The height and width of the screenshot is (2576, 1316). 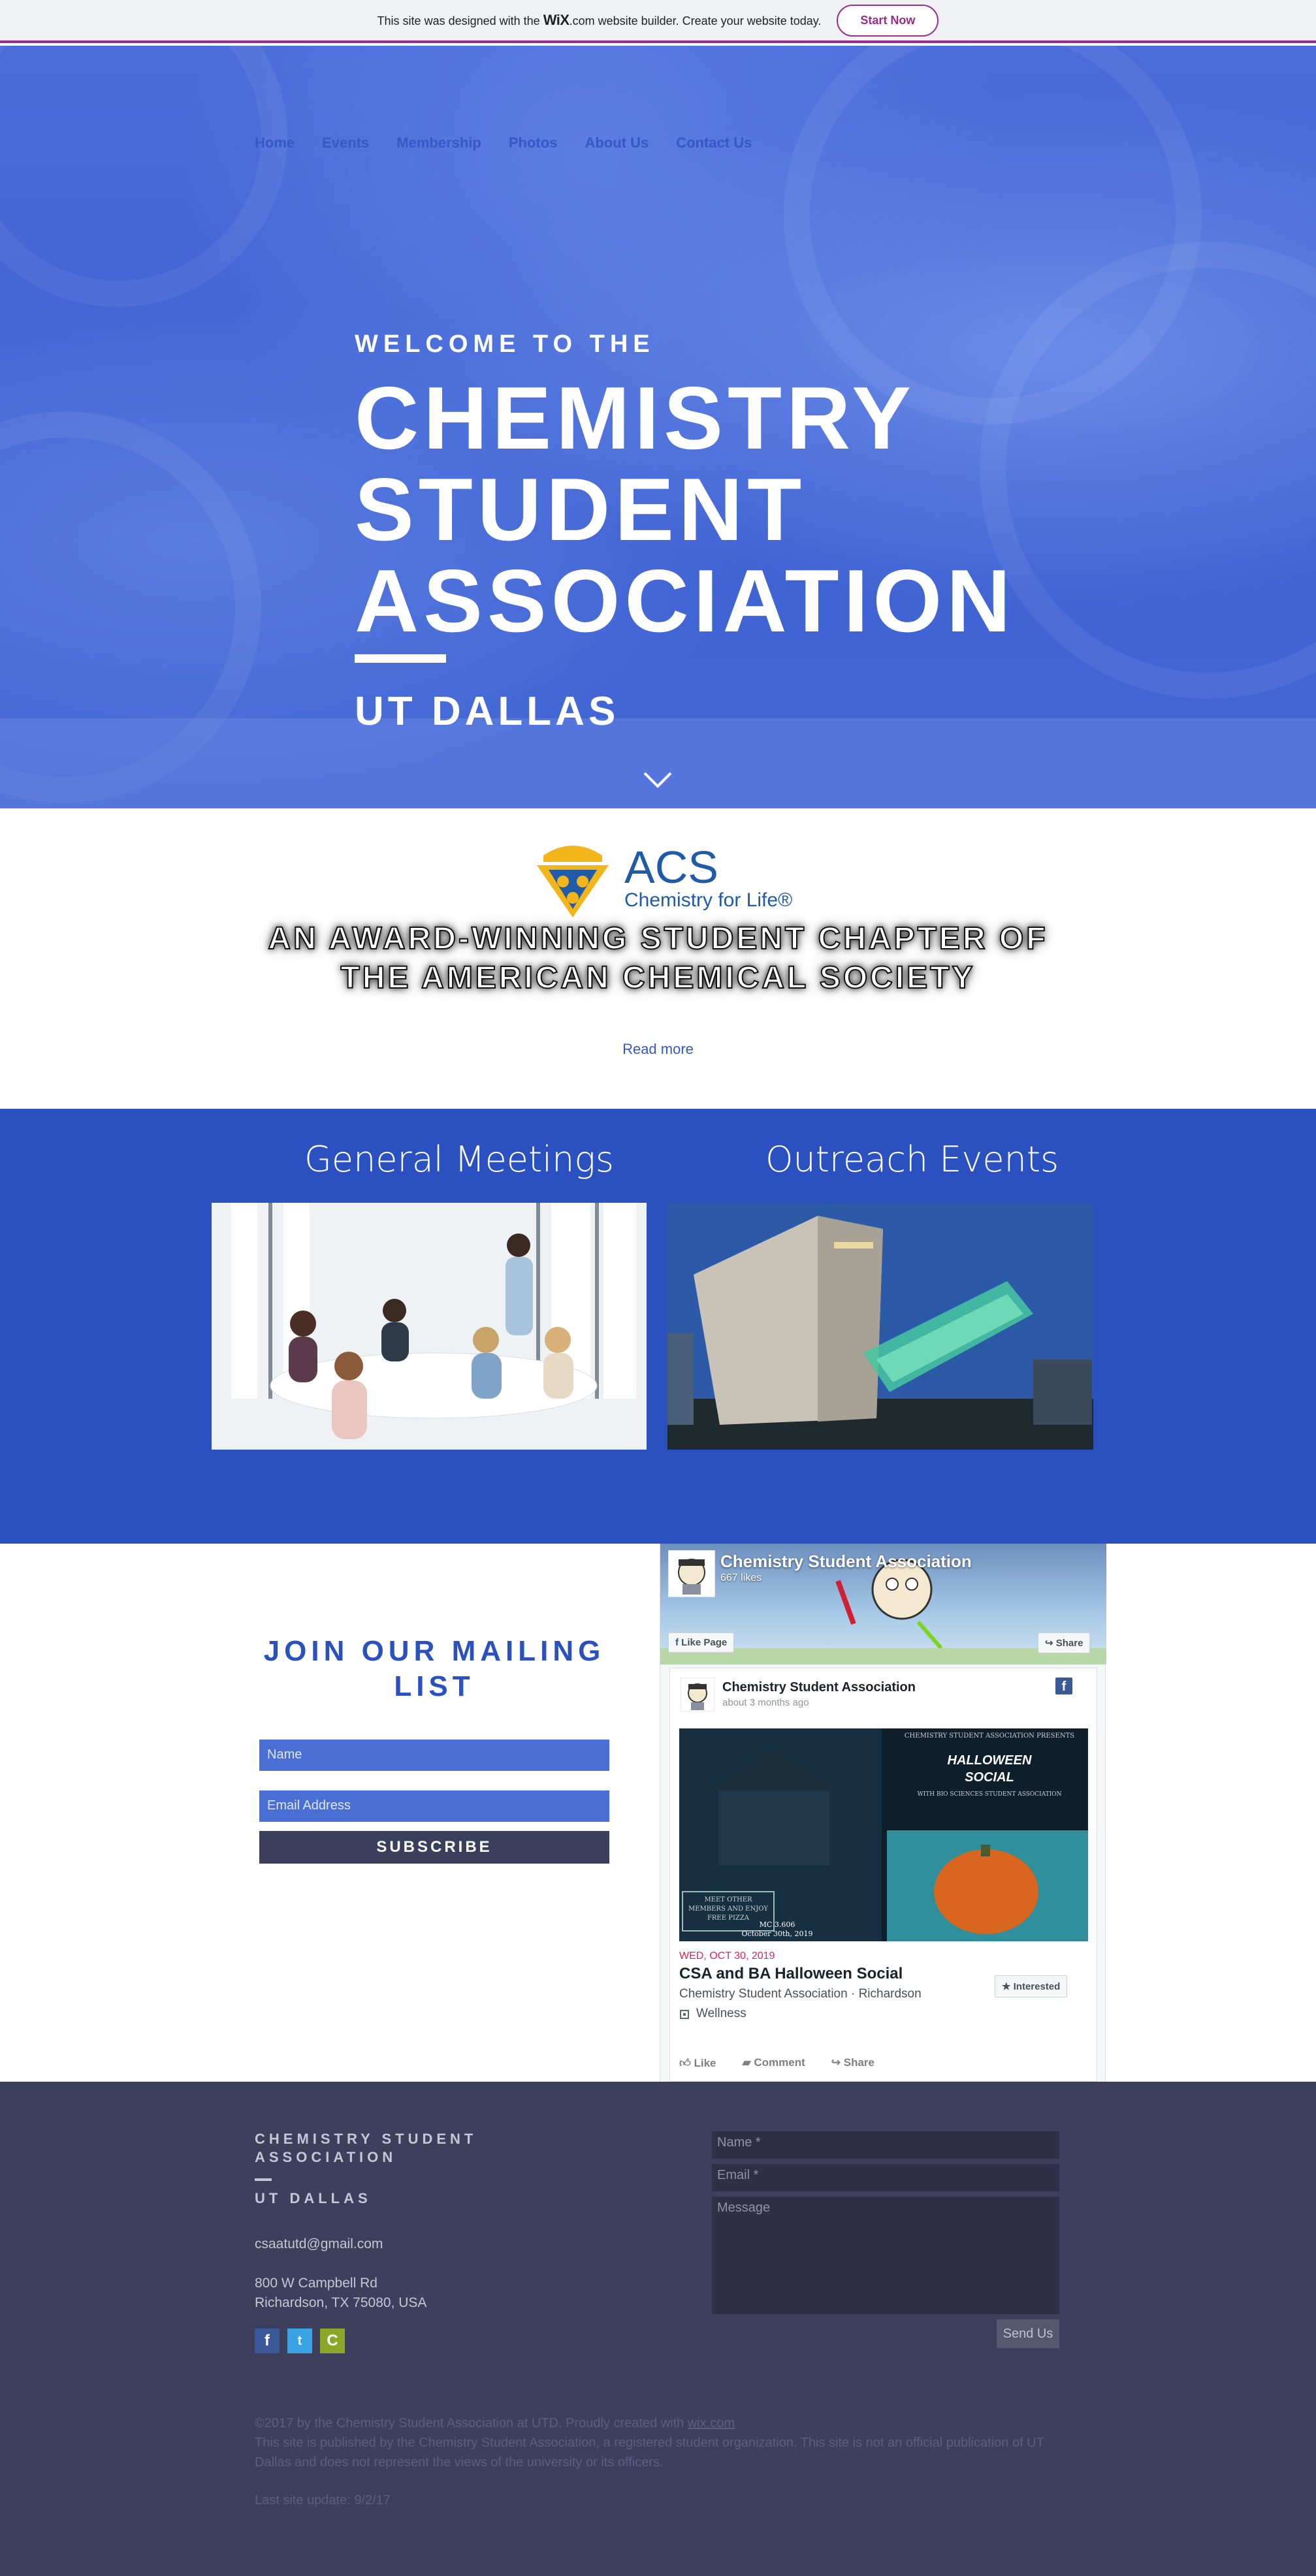 I want to click on event-category: Wellness, so click(x=721, y=2014).